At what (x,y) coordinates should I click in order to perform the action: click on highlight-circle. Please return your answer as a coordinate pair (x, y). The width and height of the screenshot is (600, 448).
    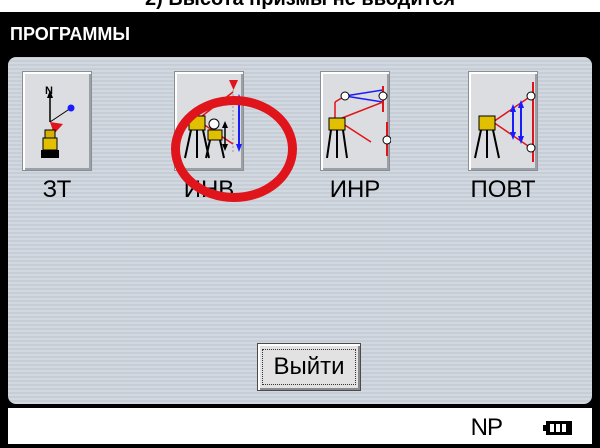
    Looking at the image, I should click on (234, 149).